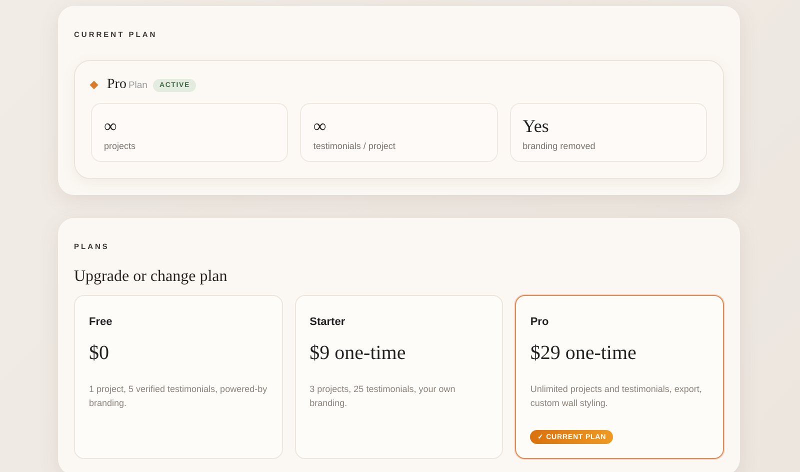  Describe the element at coordinates (354, 146) in the screenshot. I see `stat-label: testimonials / project` at that location.